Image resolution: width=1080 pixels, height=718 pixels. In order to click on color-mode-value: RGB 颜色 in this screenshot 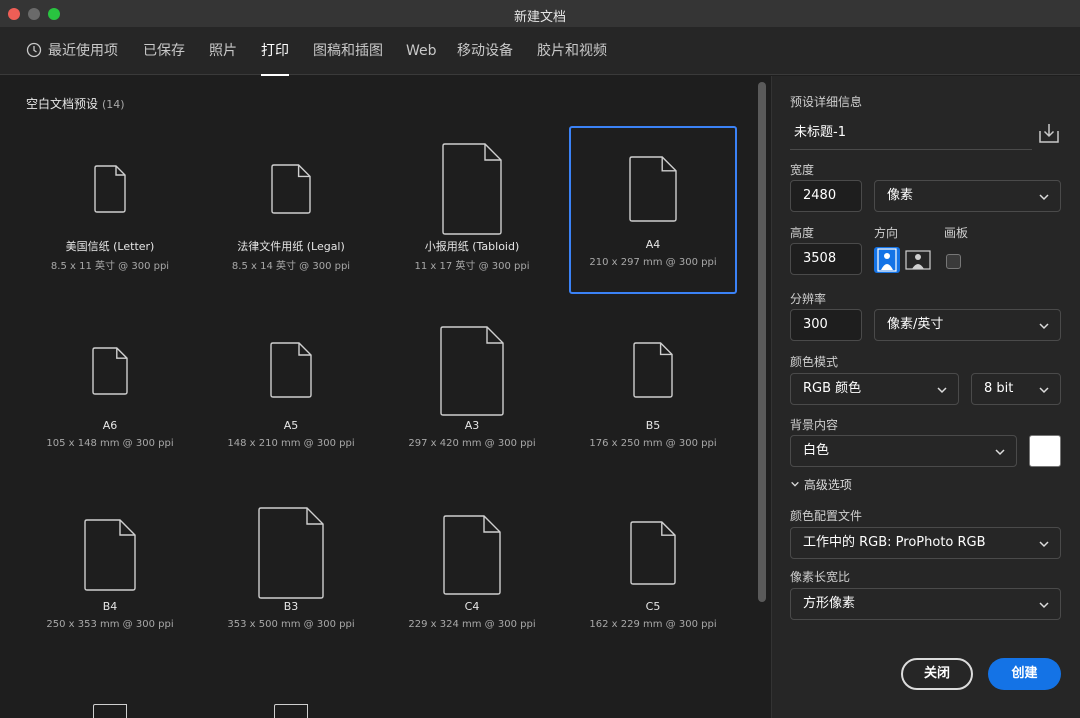, I will do `click(832, 388)`.